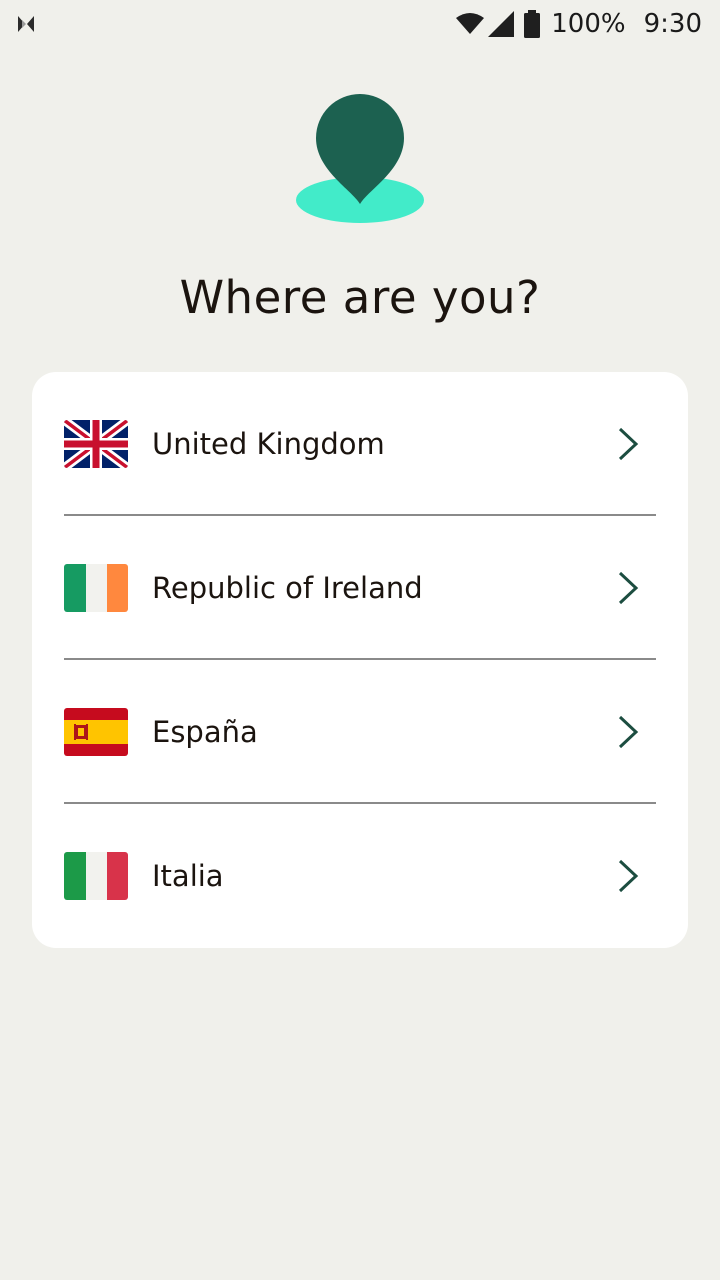 The image size is (720, 1280). What do you see at coordinates (360, 297) in the screenshot?
I see `page-title: Where are you?` at bounding box center [360, 297].